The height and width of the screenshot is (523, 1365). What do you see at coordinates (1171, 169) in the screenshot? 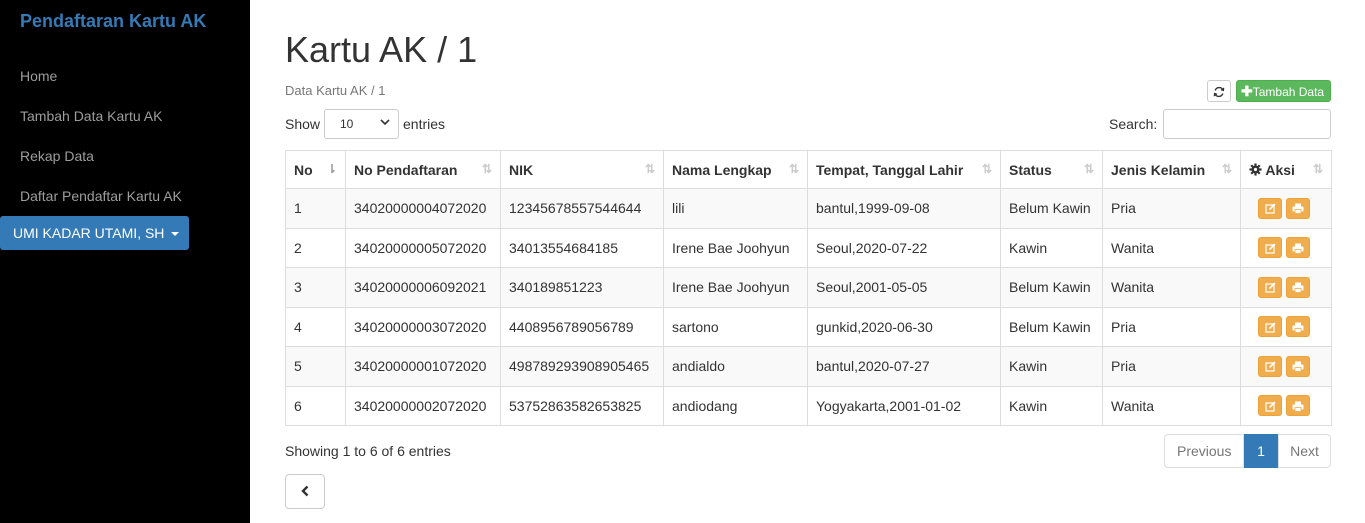
I see `column-header-jenis-kelamin: Jenis Kelamin ⇅` at bounding box center [1171, 169].